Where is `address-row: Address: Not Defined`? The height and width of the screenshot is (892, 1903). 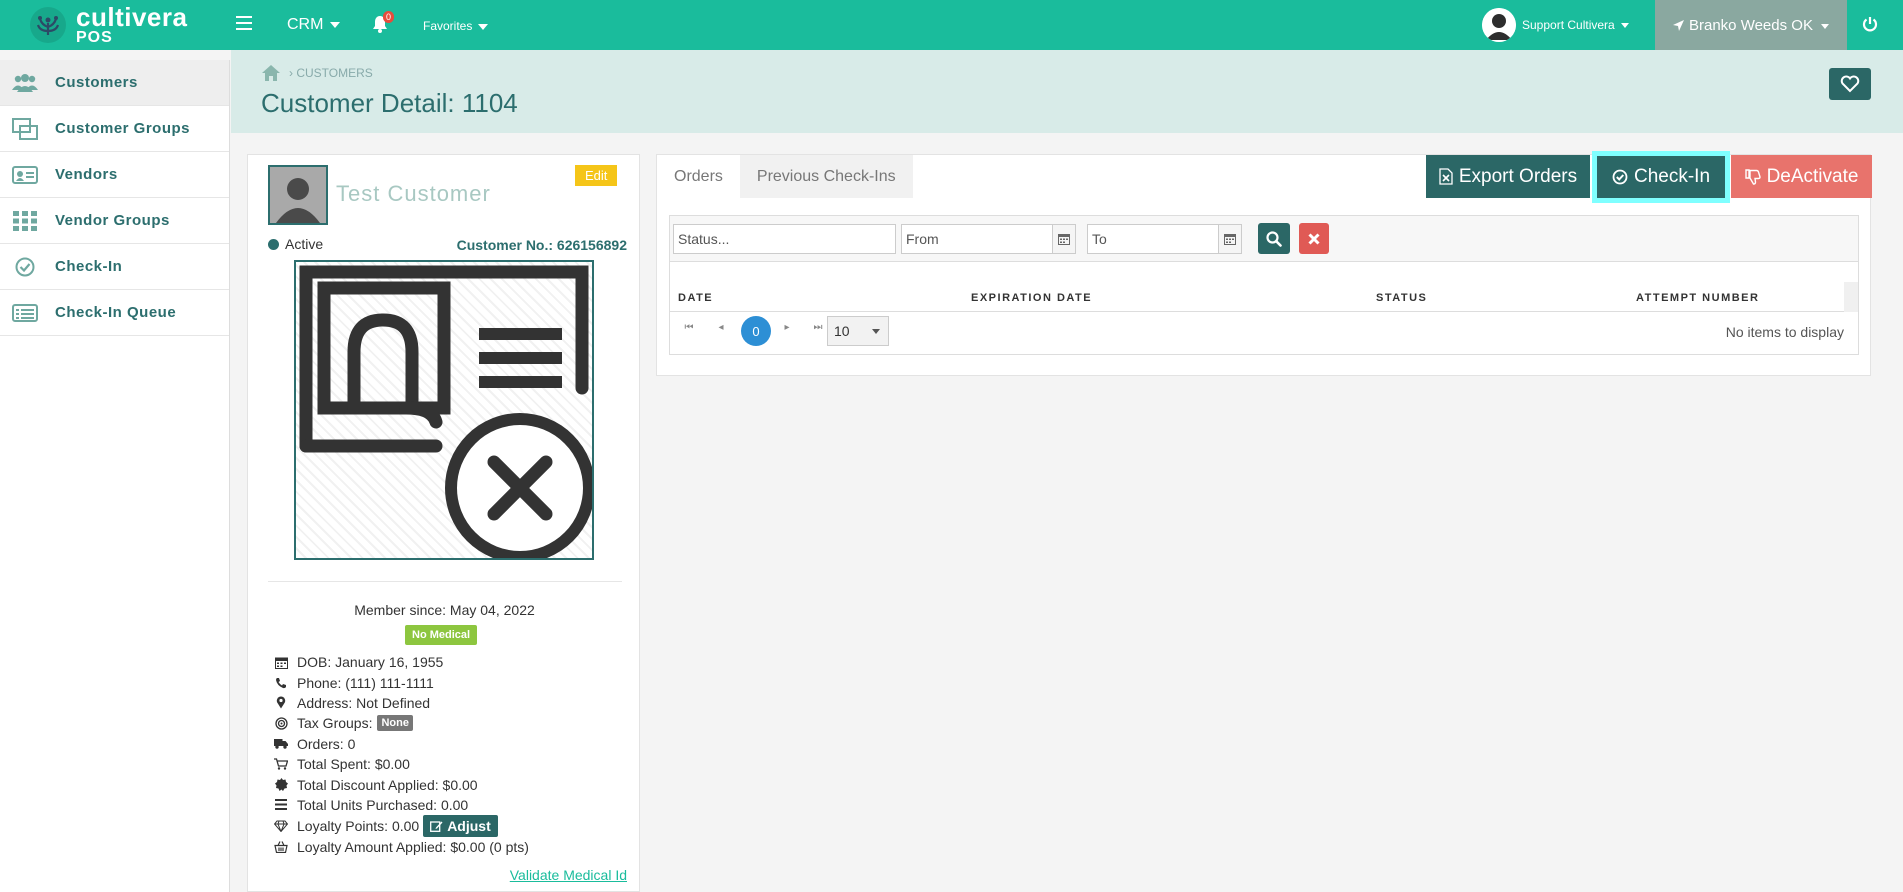
address-row: Address: Not Defined is located at coordinates (401, 703).